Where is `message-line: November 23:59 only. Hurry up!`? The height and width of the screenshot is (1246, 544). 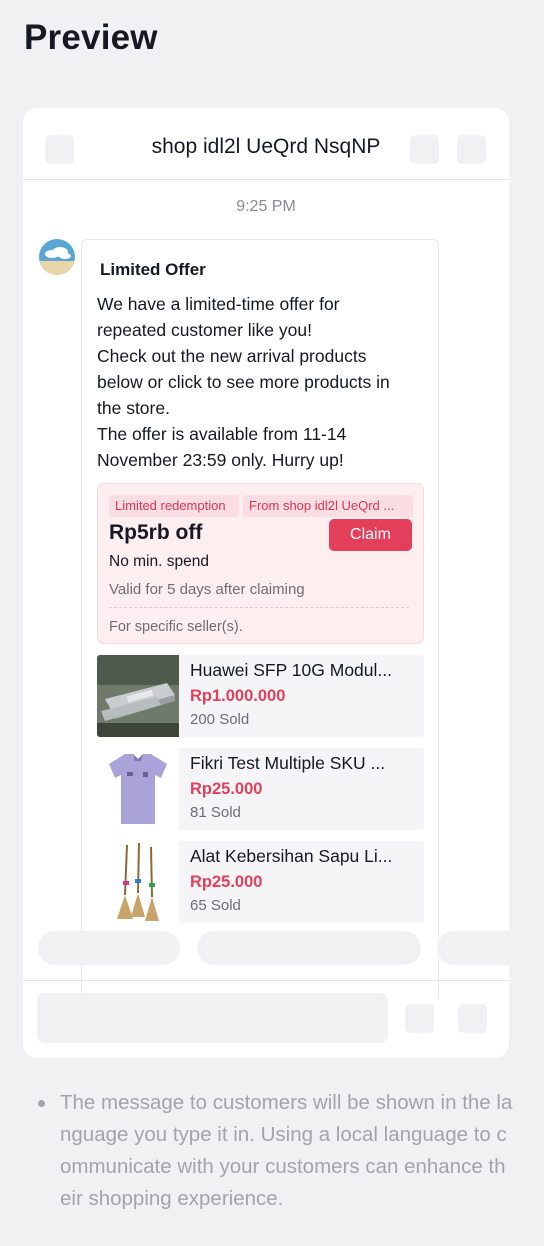
message-line: November 23:59 only. Hurry up! is located at coordinates (220, 460).